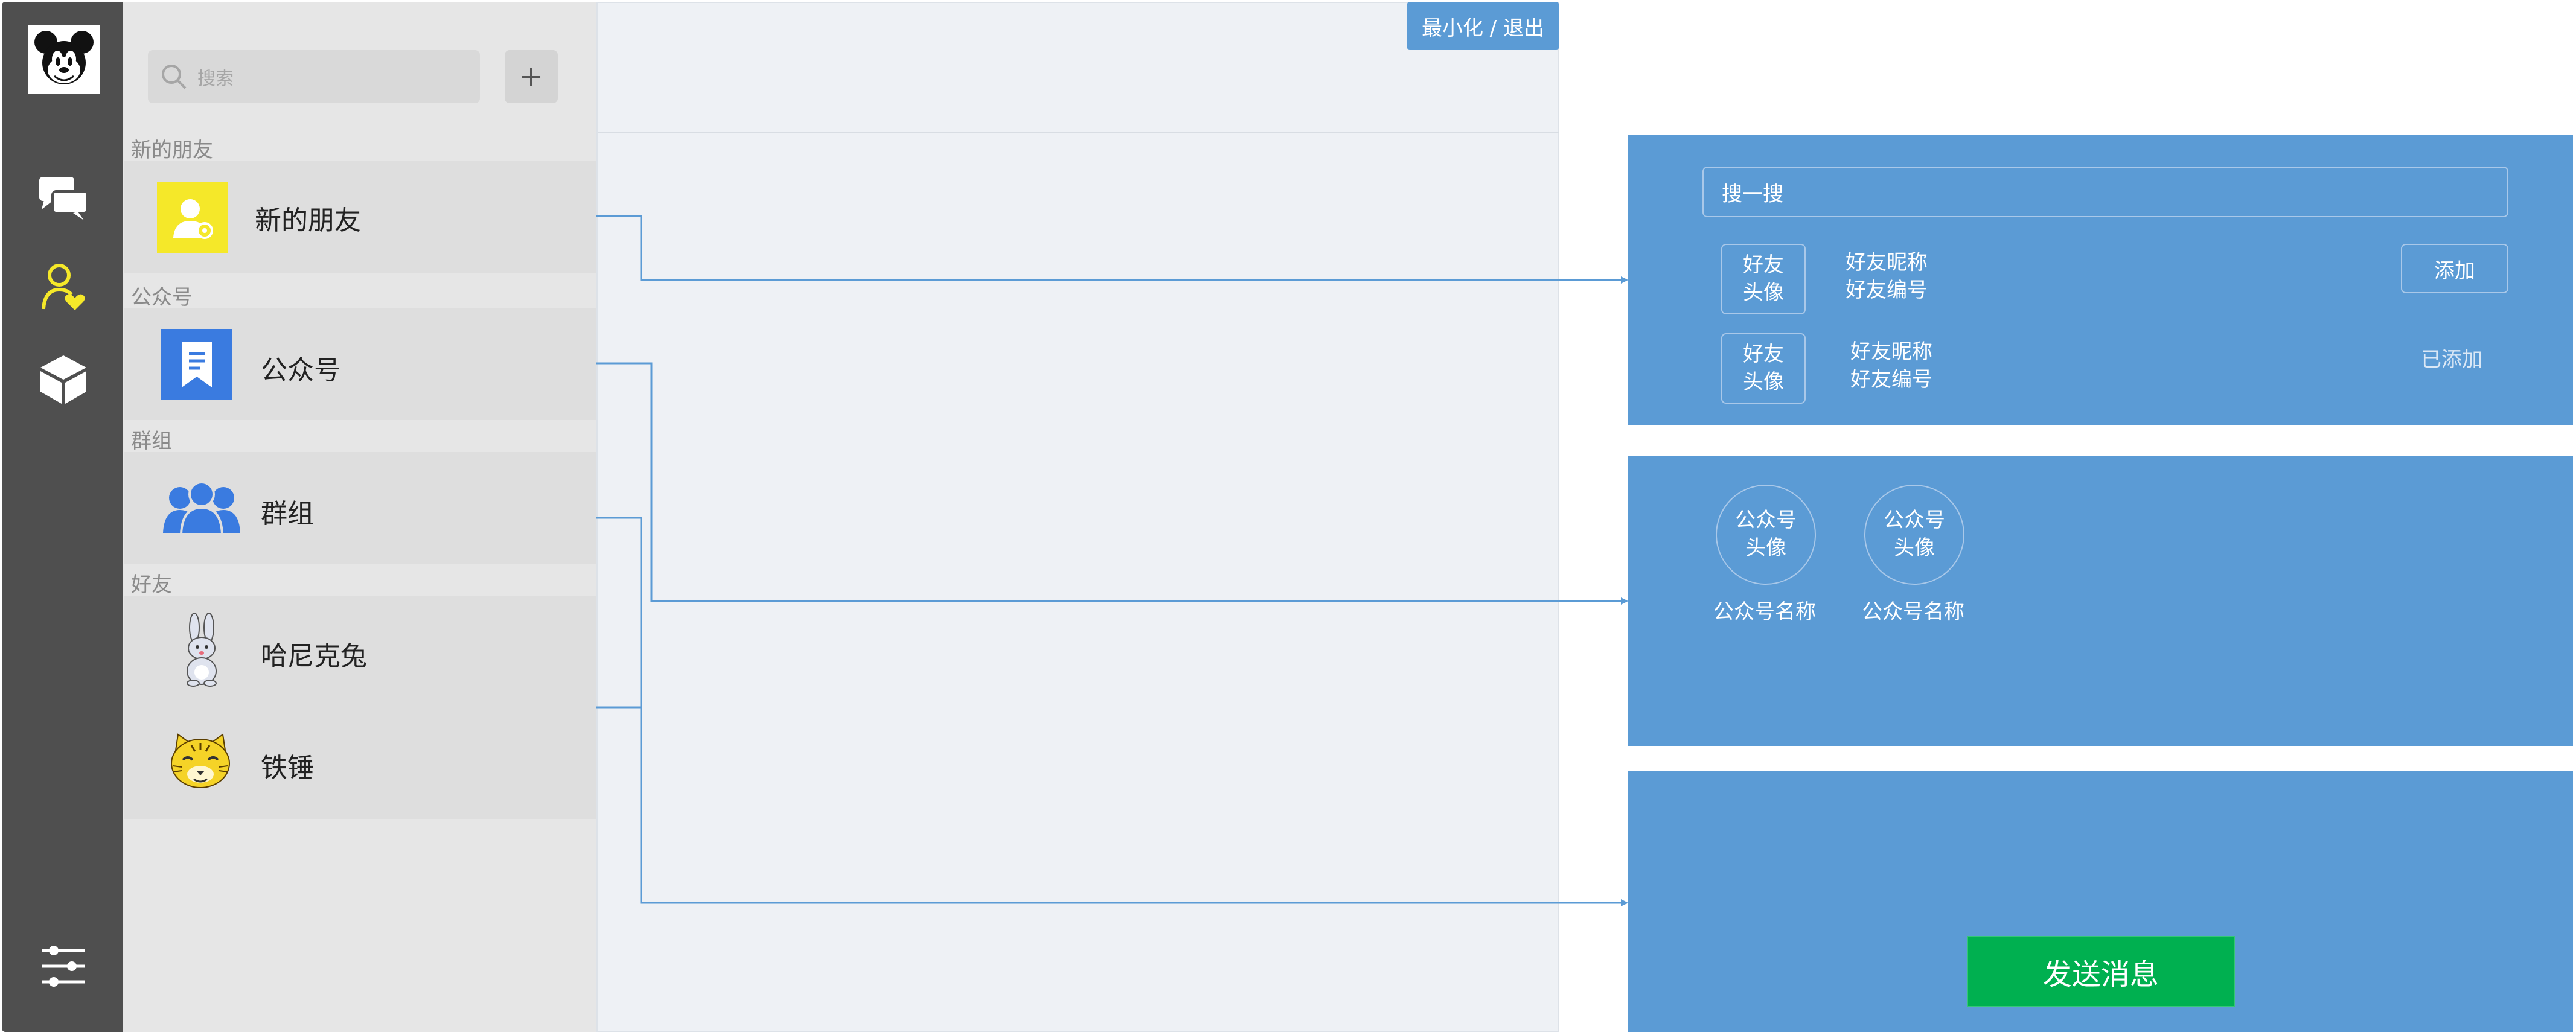  Describe the element at coordinates (1112, 484) in the screenshot. I see `connector-official` at that location.